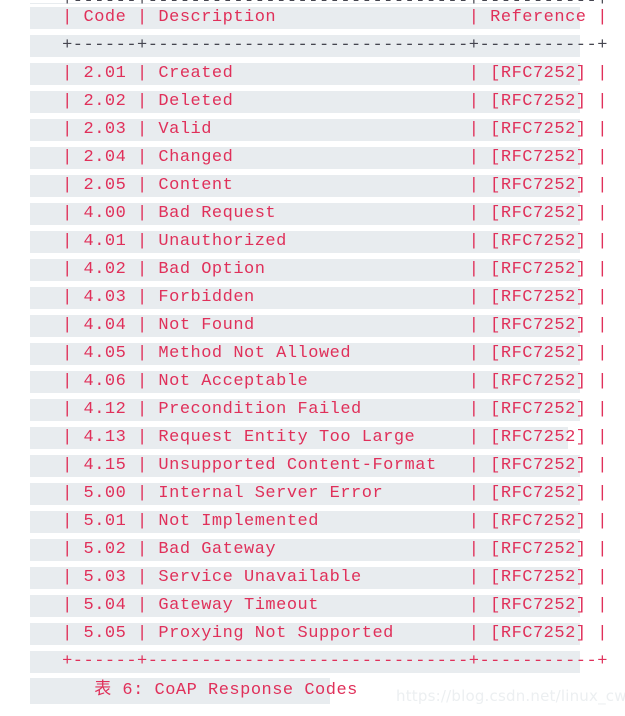 This screenshot has height=716, width=625. What do you see at coordinates (319, 129) in the screenshot?
I see `table-row-text: | 2.03 | Valid | [RFC7252] |` at bounding box center [319, 129].